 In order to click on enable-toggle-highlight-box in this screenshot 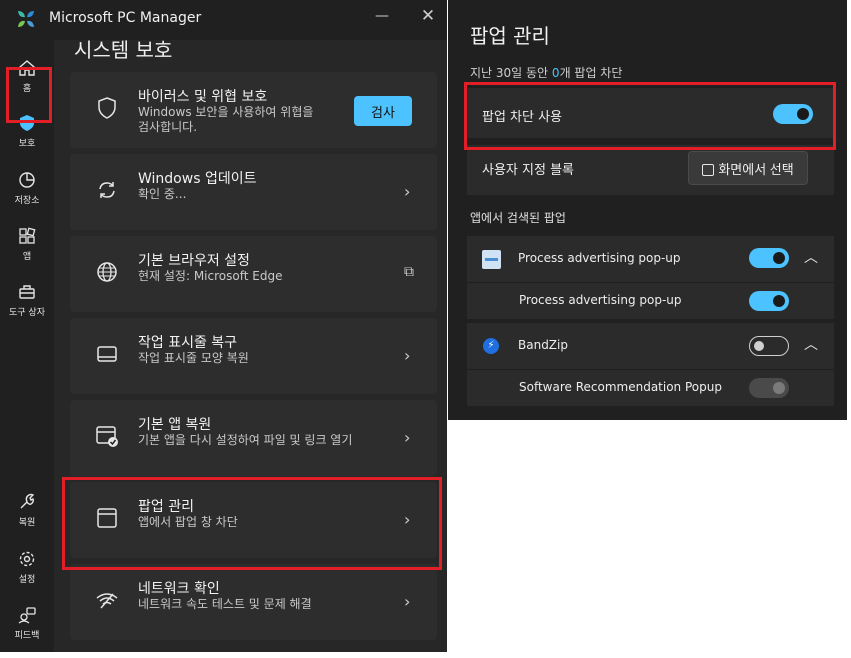, I will do `click(650, 116)`.